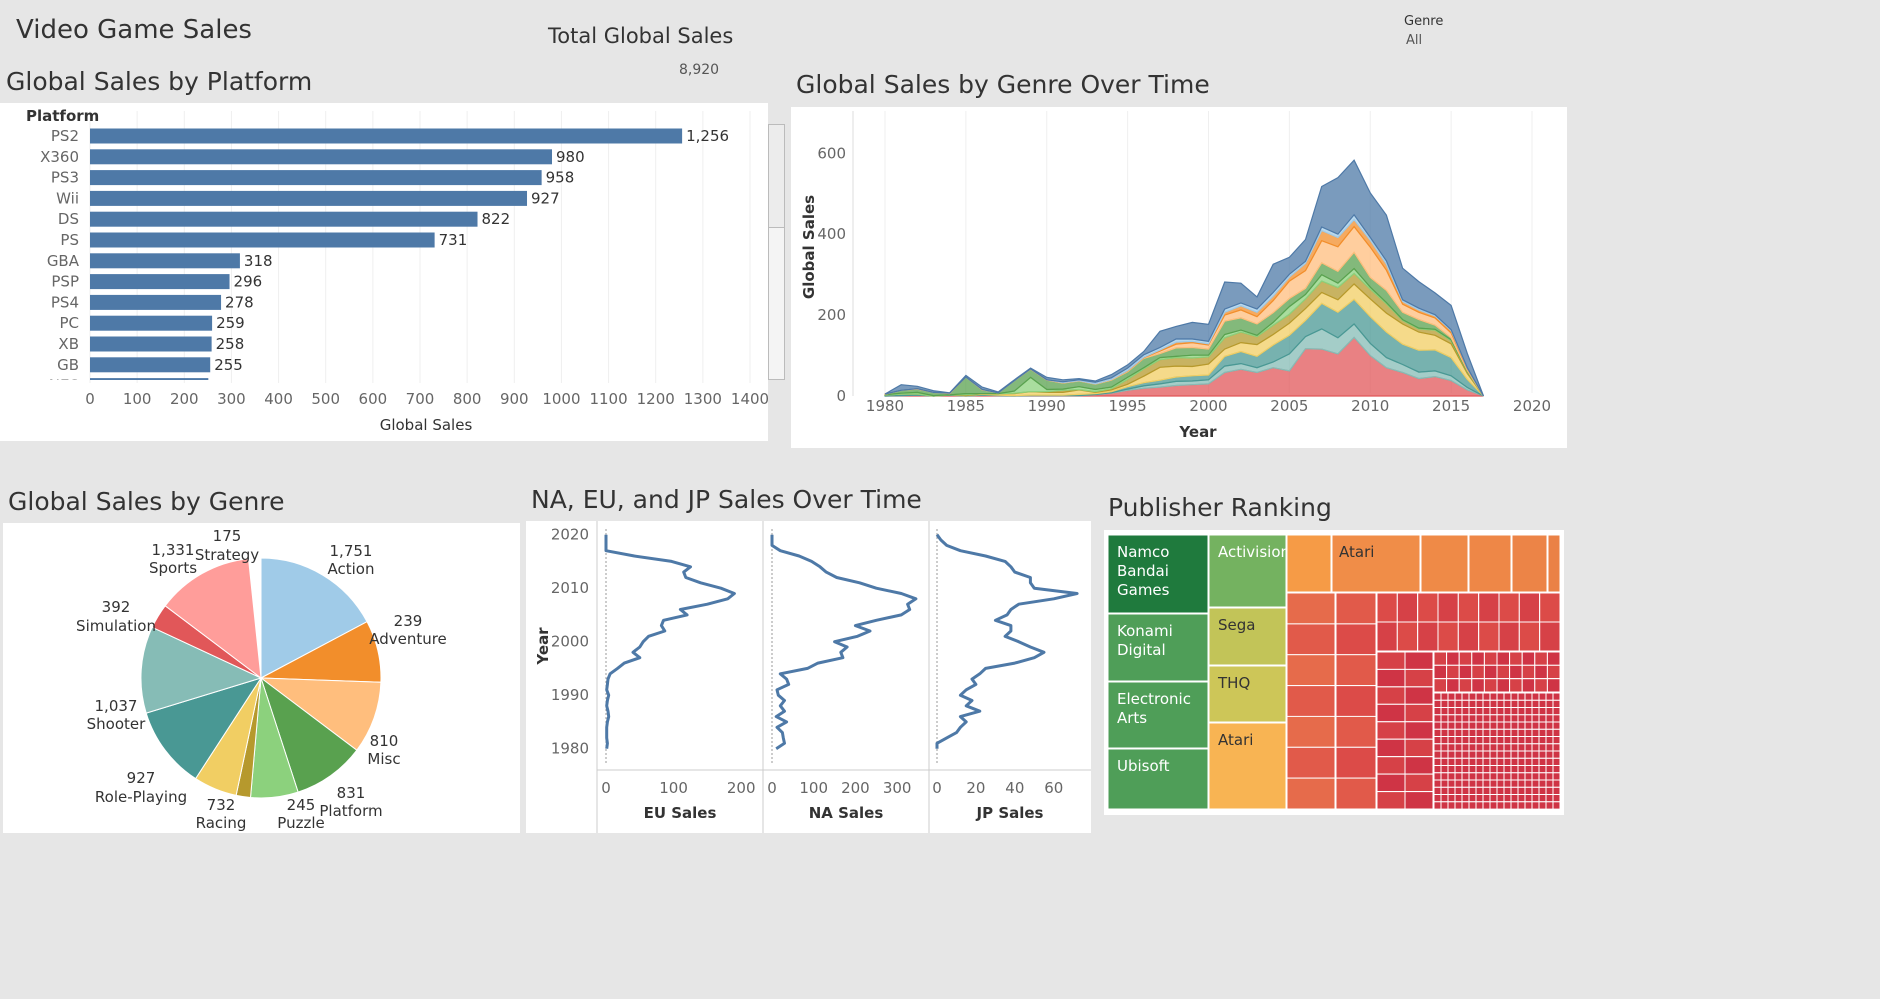  What do you see at coordinates (1154, 699) in the screenshot?
I see `treemap-label: Electronic` at bounding box center [1154, 699].